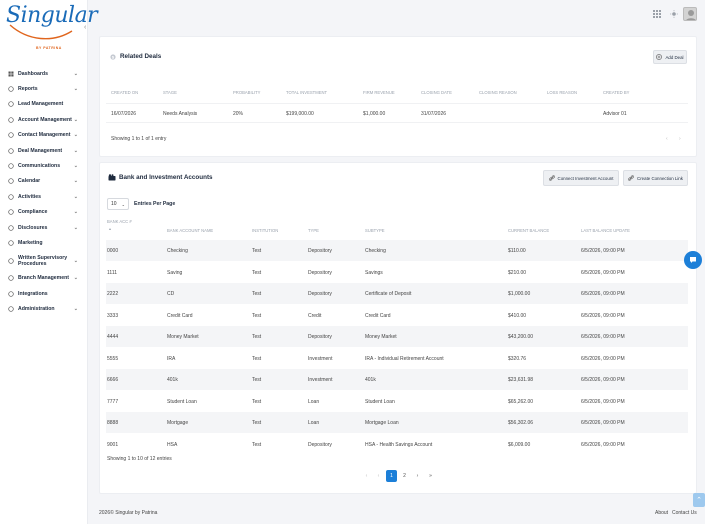 The height and width of the screenshot is (524, 705). I want to click on first-page-button: ‹, so click(366, 476).